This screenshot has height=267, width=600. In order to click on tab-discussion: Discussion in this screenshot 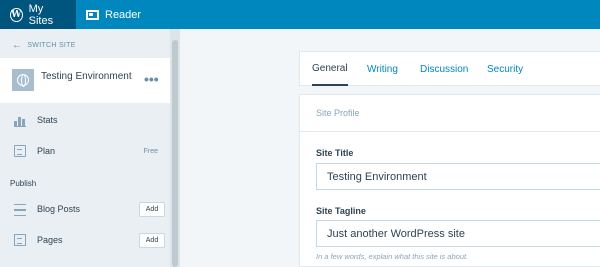, I will do `click(444, 69)`.